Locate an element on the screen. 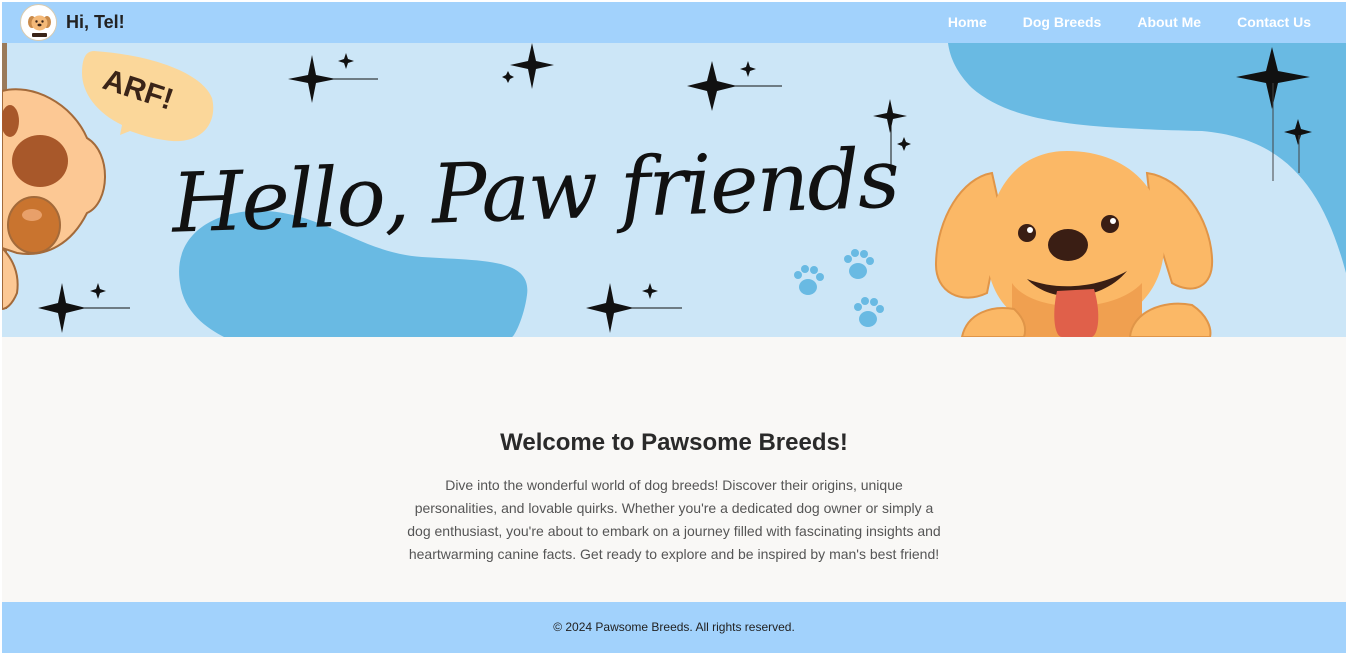  banner-heading-text: Hello, Paw friends is located at coordinates (533, 192).